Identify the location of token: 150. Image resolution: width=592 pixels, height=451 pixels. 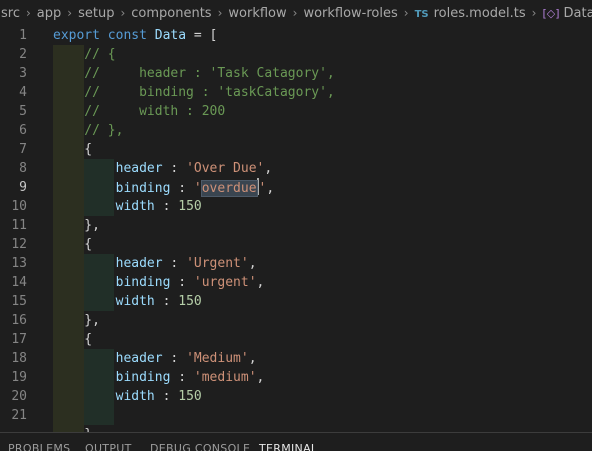
(190, 206).